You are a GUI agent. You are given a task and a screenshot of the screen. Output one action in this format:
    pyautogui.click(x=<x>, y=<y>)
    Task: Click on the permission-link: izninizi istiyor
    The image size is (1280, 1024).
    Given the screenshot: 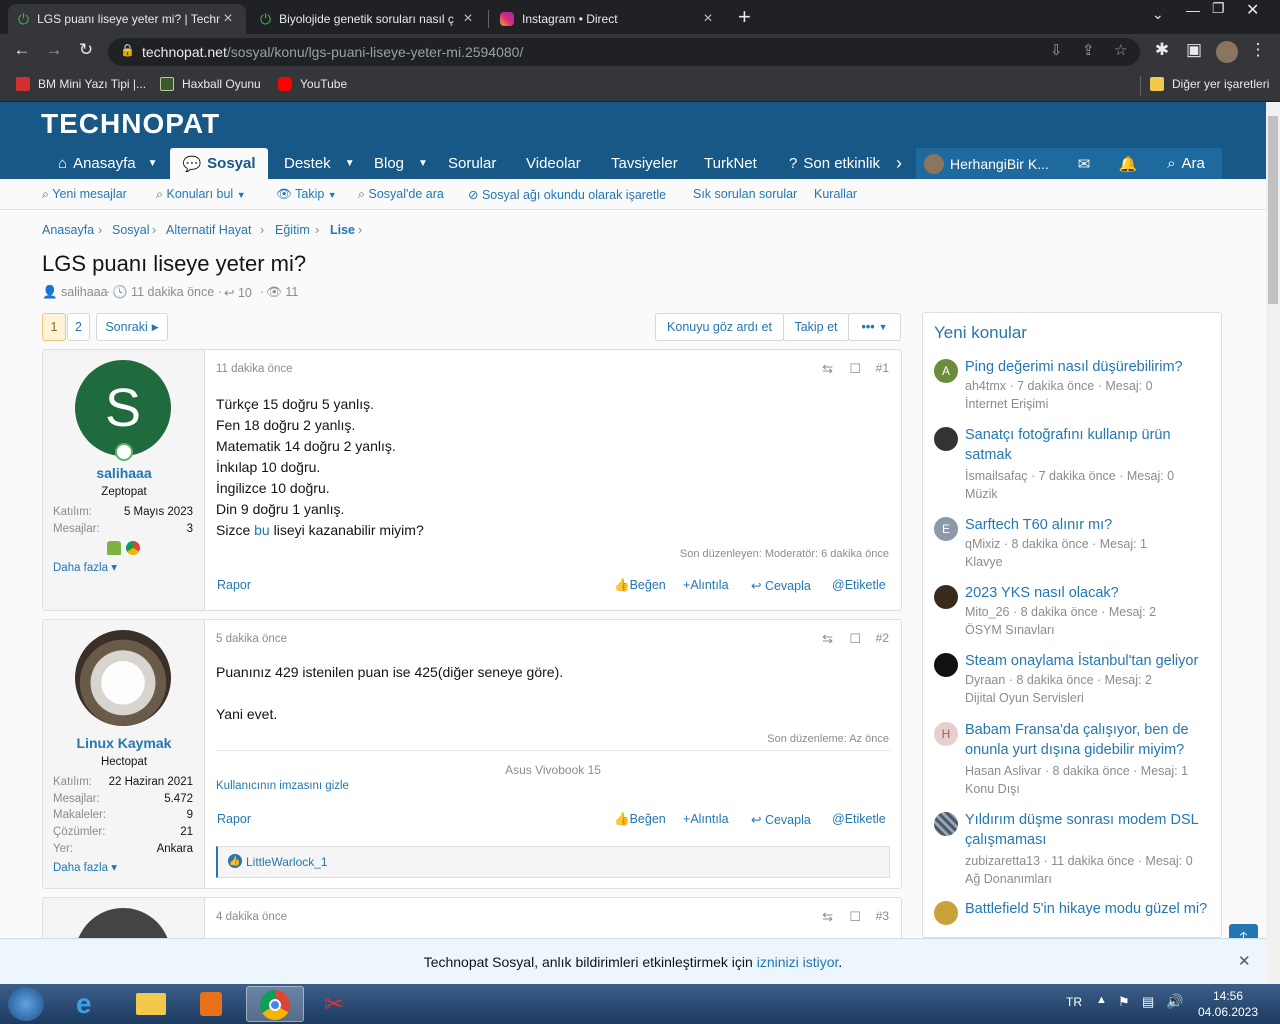 What is the action you would take?
    pyautogui.click(x=798, y=962)
    